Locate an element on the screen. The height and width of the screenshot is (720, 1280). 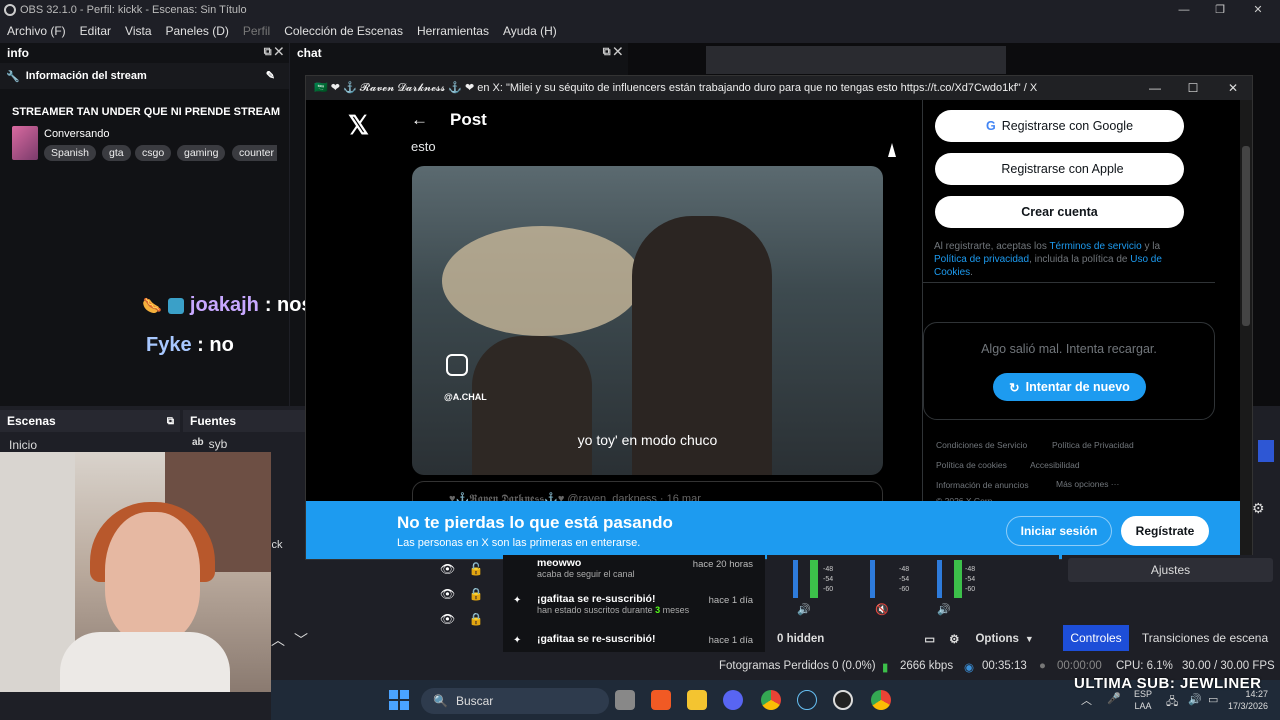
move-up-icon: ︿ is located at coordinates (278, 640).